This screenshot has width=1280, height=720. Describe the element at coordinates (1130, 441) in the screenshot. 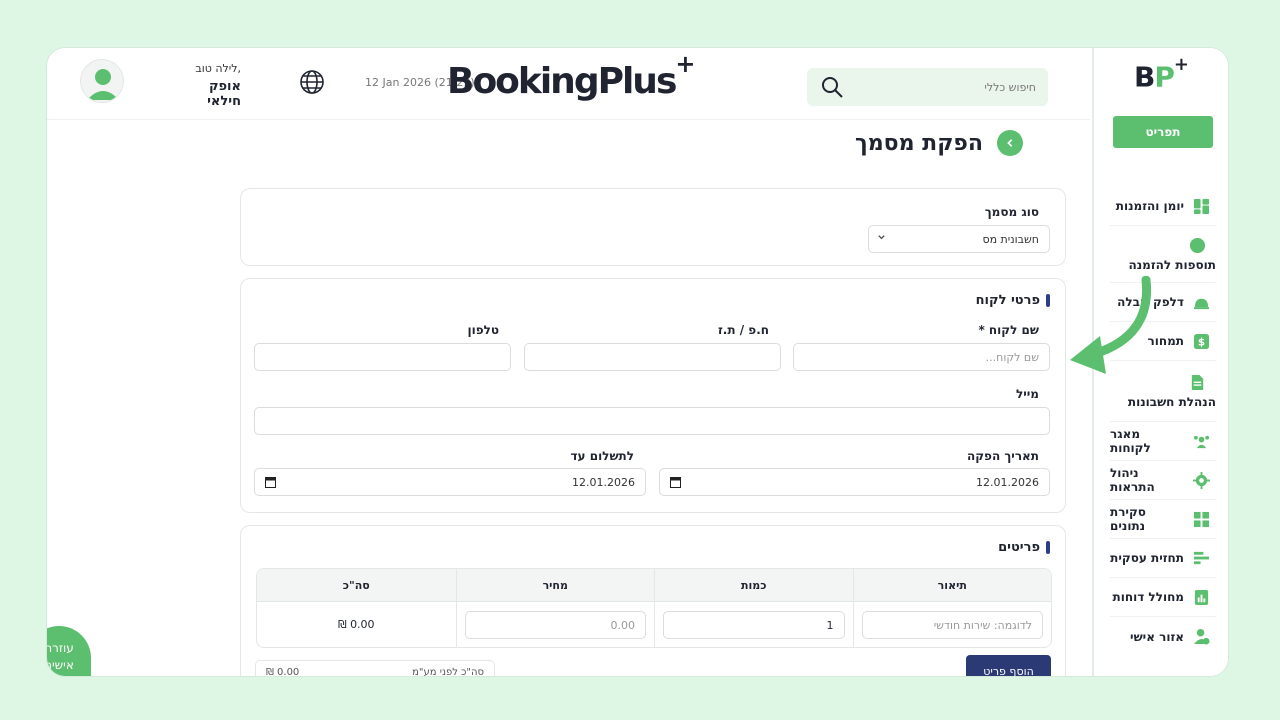

I see `sidebar-item-label: מאגר לקוחות` at that location.